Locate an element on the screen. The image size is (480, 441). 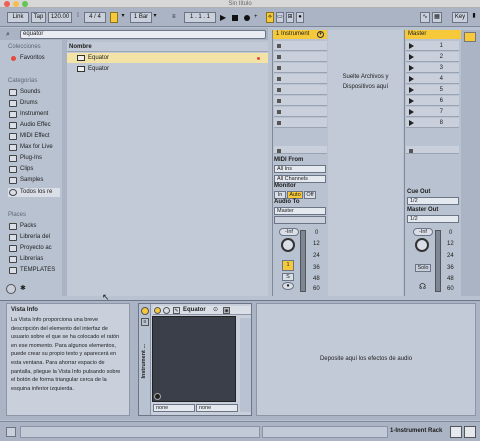
view-selector-strip is located at coordinates (470, 163).